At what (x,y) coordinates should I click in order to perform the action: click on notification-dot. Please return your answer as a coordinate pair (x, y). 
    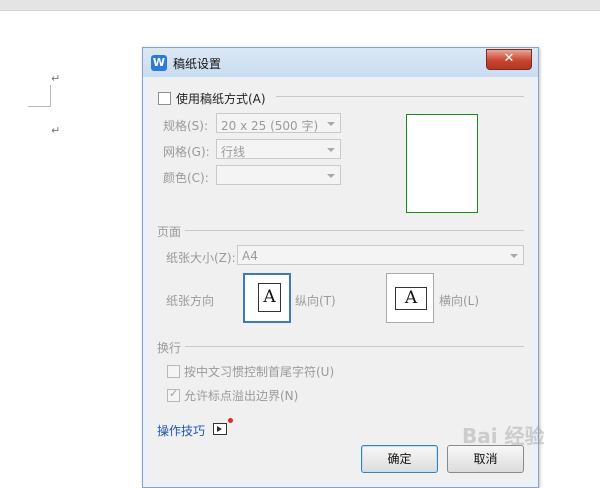
    Looking at the image, I should click on (230, 420).